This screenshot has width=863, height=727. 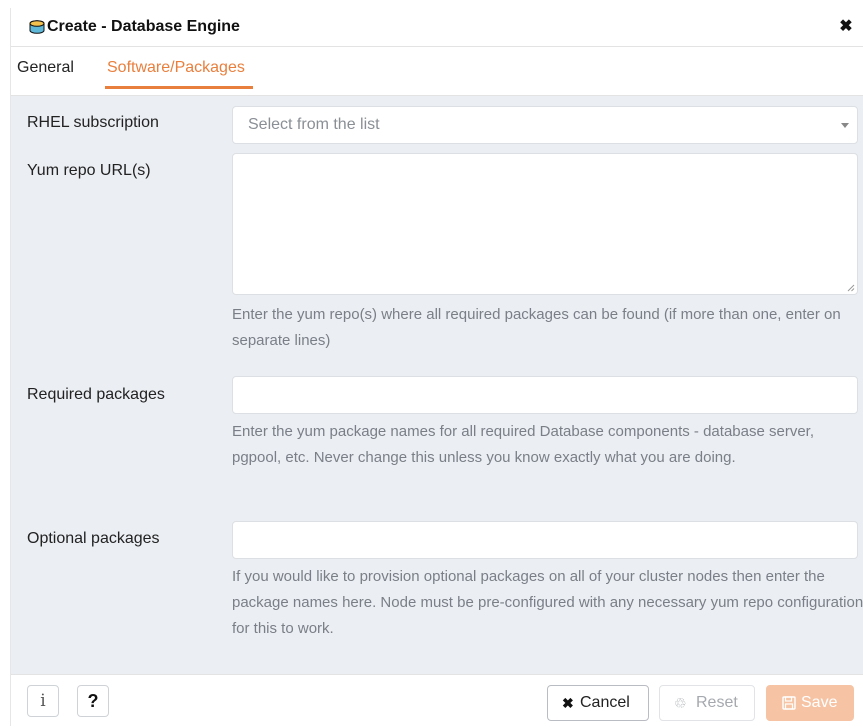 What do you see at coordinates (851, 288) in the screenshot?
I see `resize-grip-icon` at bounding box center [851, 288].